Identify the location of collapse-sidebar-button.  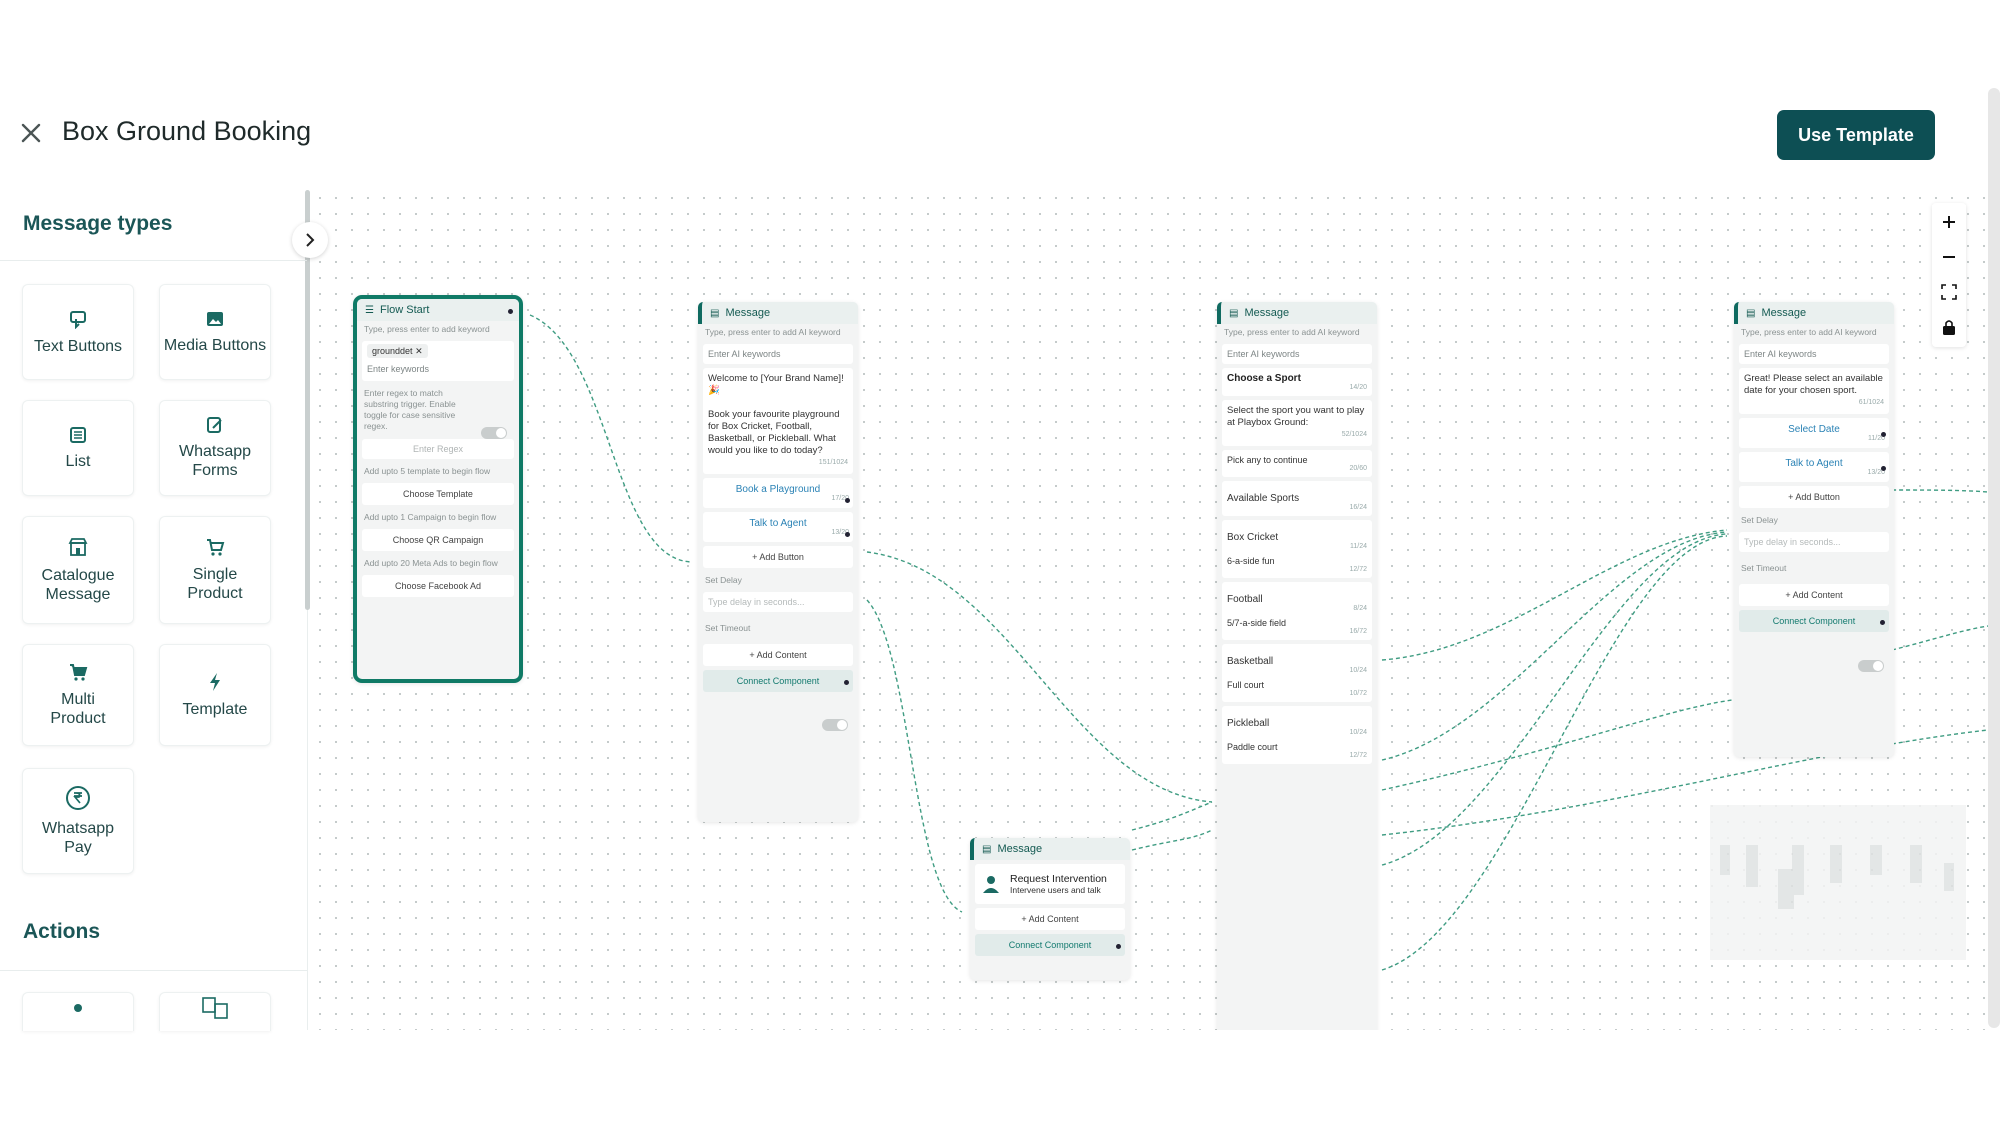
(310, 240).